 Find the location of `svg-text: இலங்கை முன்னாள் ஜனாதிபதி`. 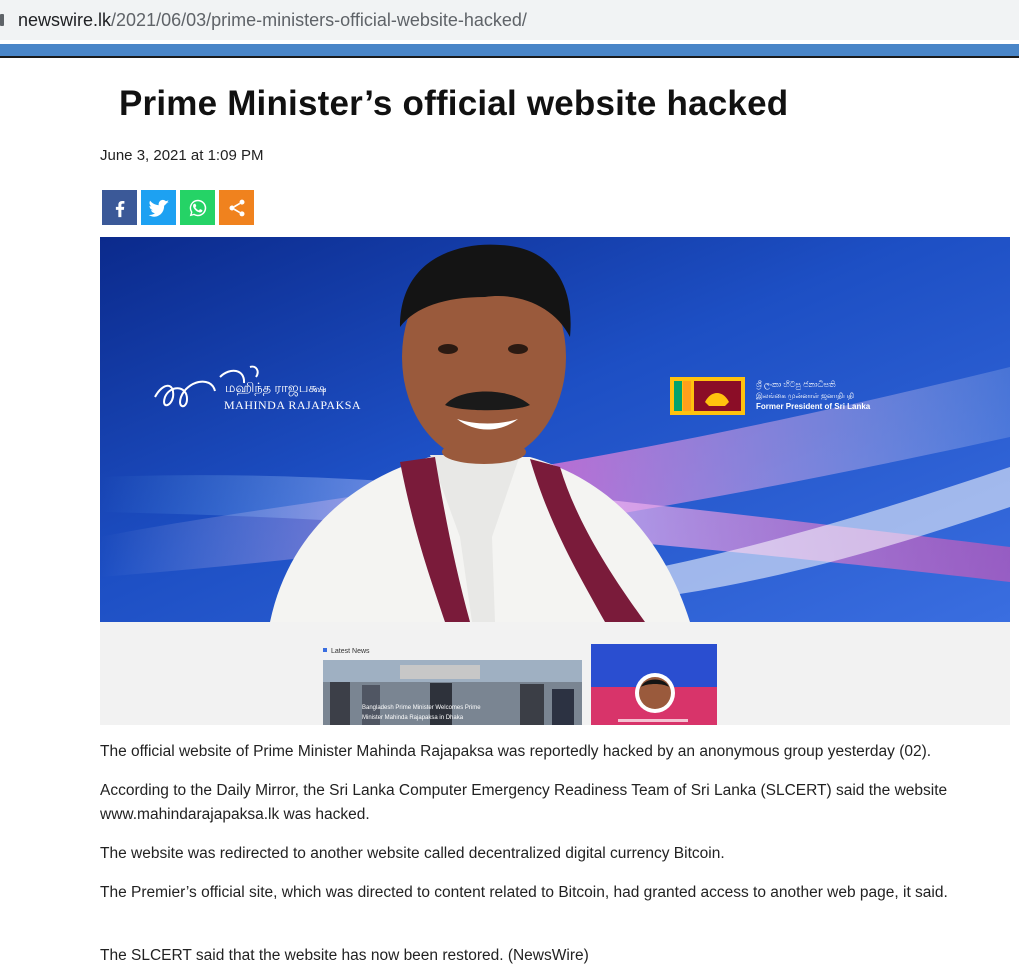

svg-text: இலங்கை முன்னாள் ஜனாதிபதி is located at coordinates (805, 396).